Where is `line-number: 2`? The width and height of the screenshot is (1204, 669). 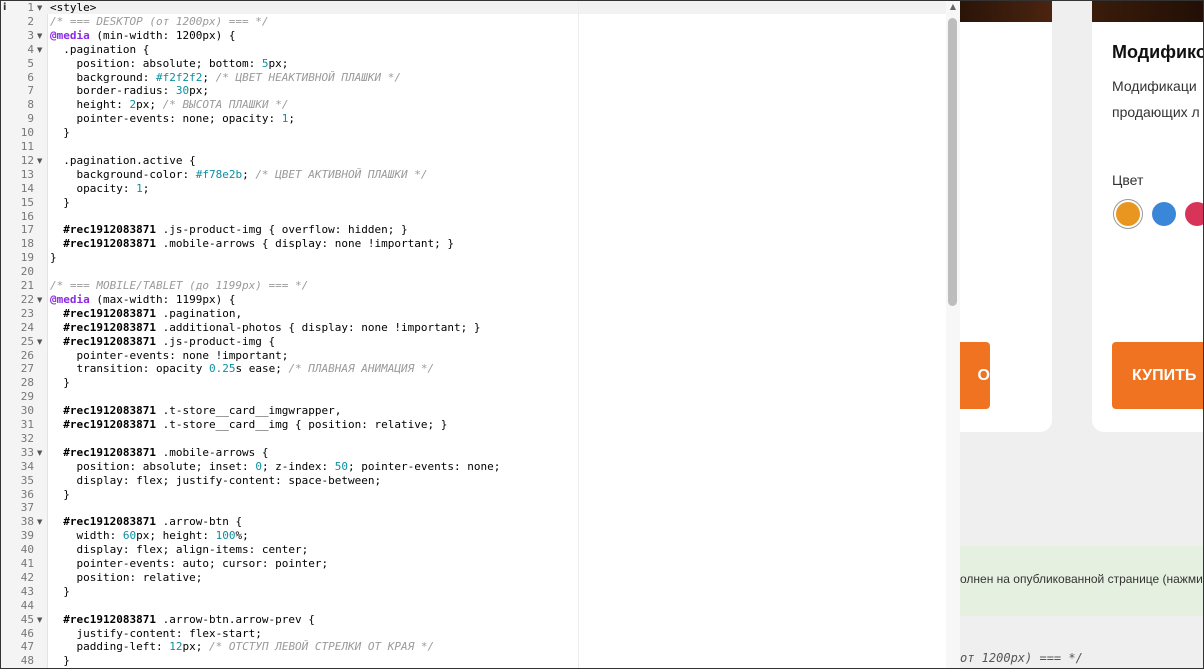
line-number: 2 is located at coordinates (30, 21).